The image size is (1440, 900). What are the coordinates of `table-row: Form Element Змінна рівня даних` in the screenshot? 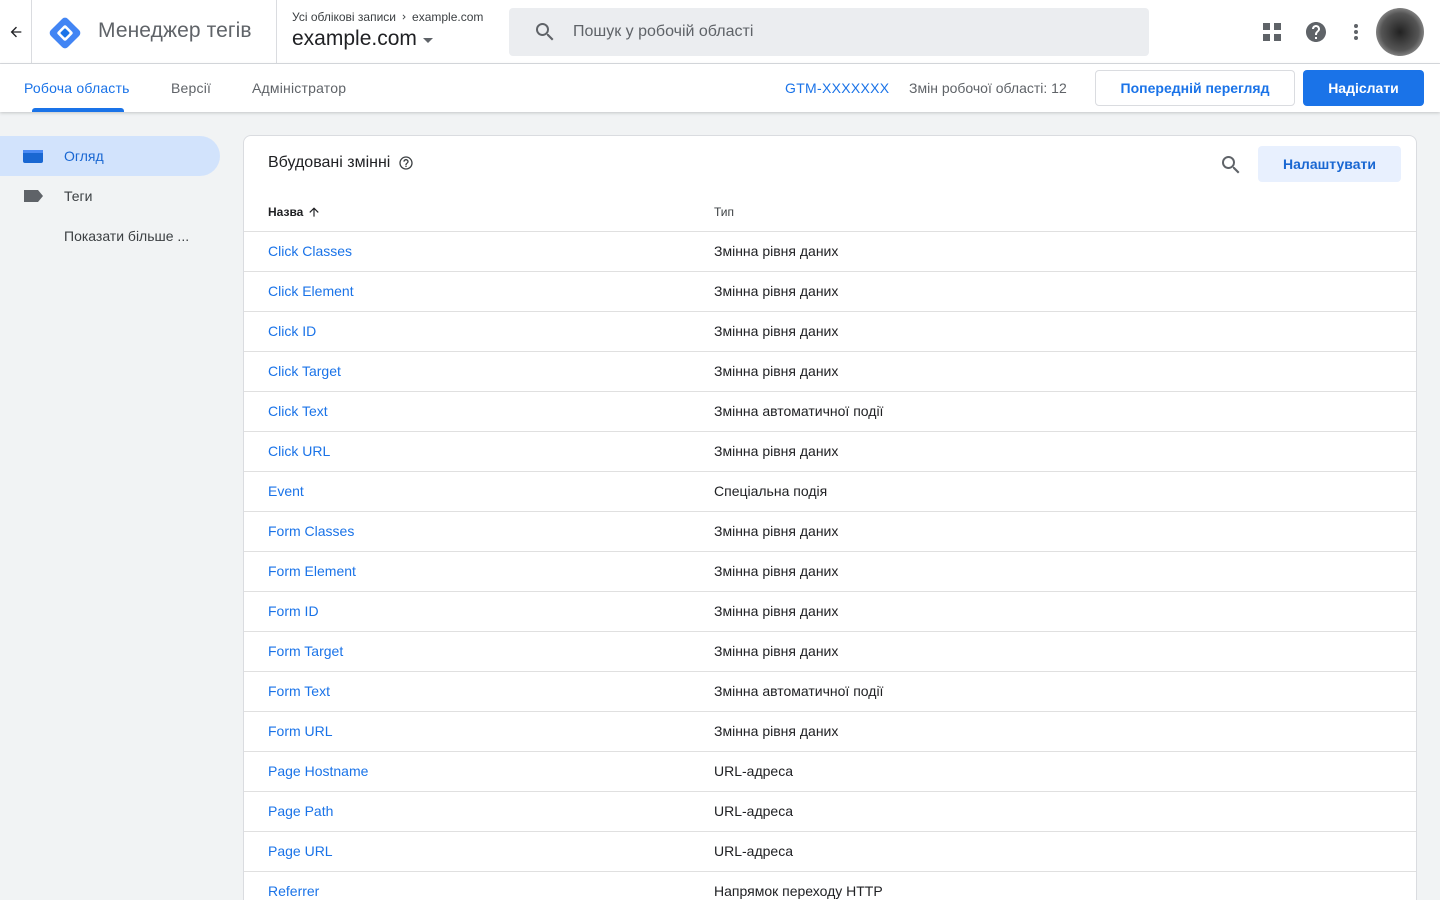 It's located at (830, 571).